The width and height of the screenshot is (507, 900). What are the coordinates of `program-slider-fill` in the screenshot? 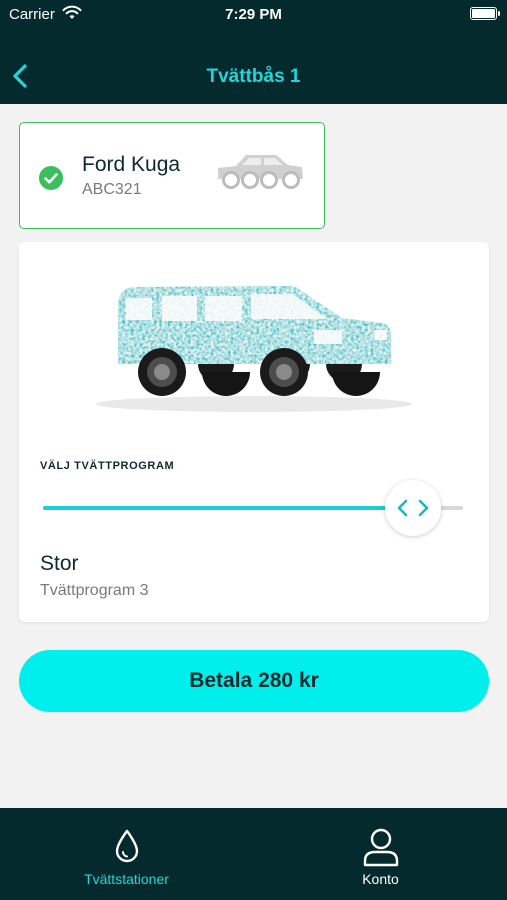 It's located at (228, 508).